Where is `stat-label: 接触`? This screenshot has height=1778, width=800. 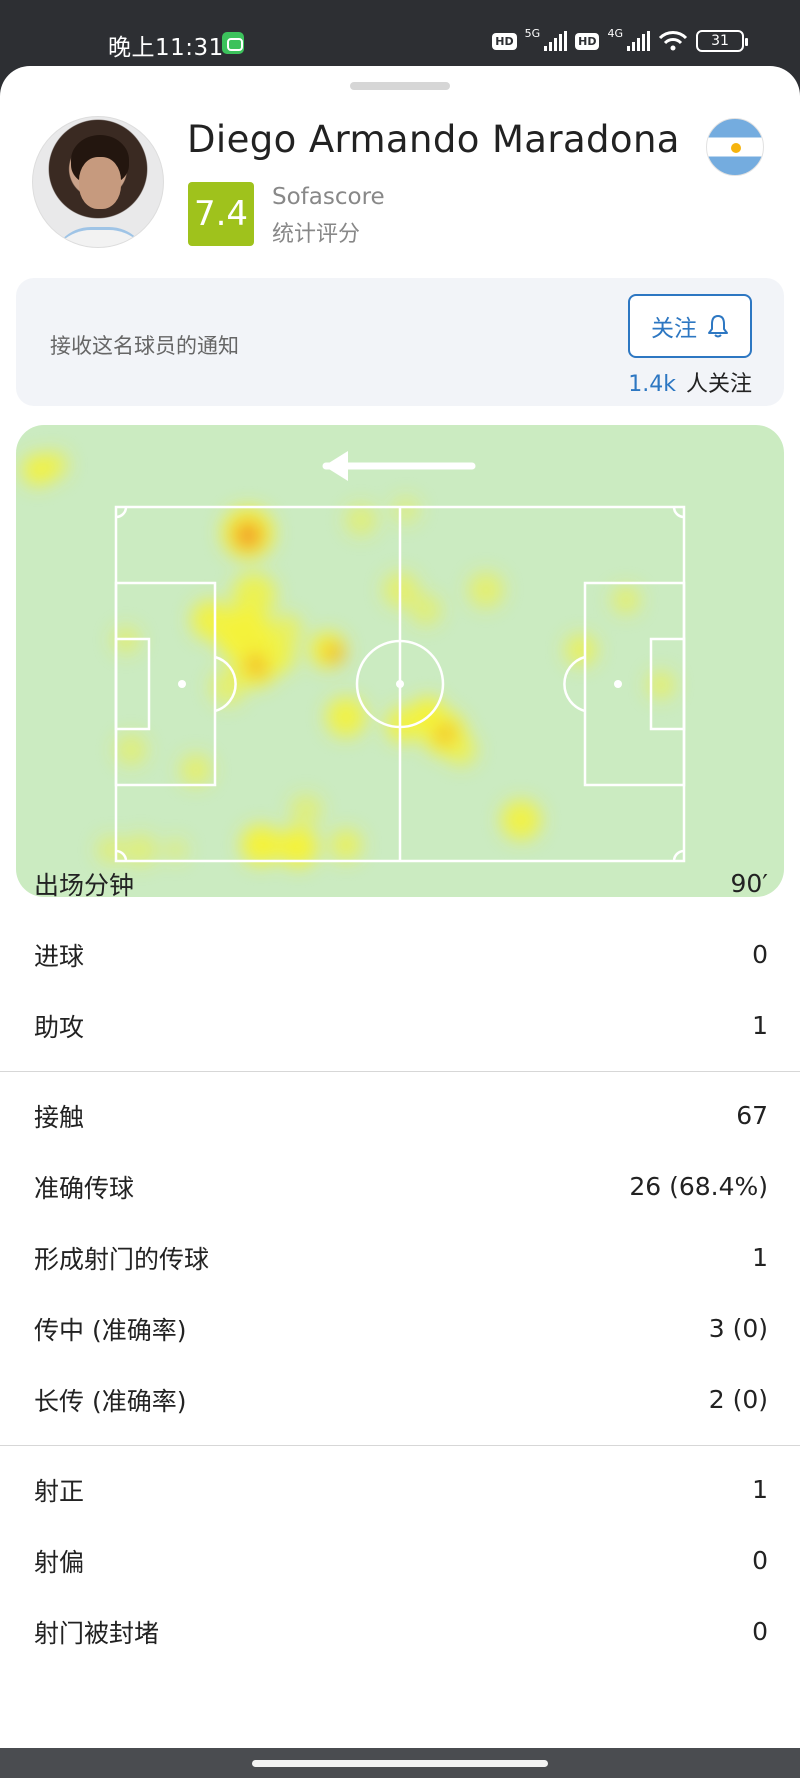
stat-label: 接触 is located at coordinates (59, 1117).